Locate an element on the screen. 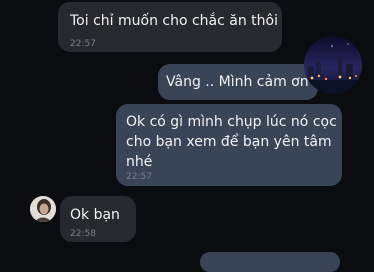 The image size is (374, 272). message-text-line: Ok có gì mình chụp lúc nó cọc is located at coordinates (231, 122).